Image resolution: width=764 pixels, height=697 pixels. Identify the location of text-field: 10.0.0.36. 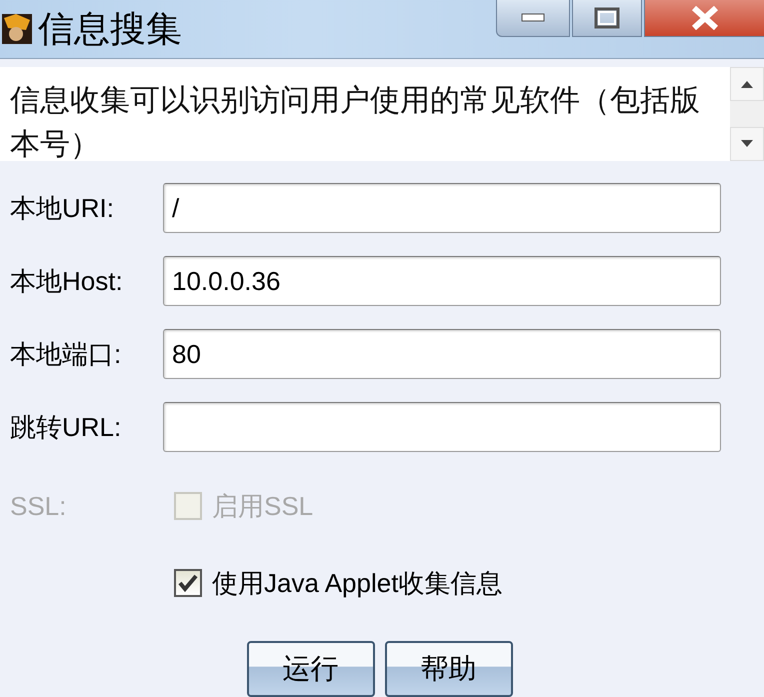
(442, 281).